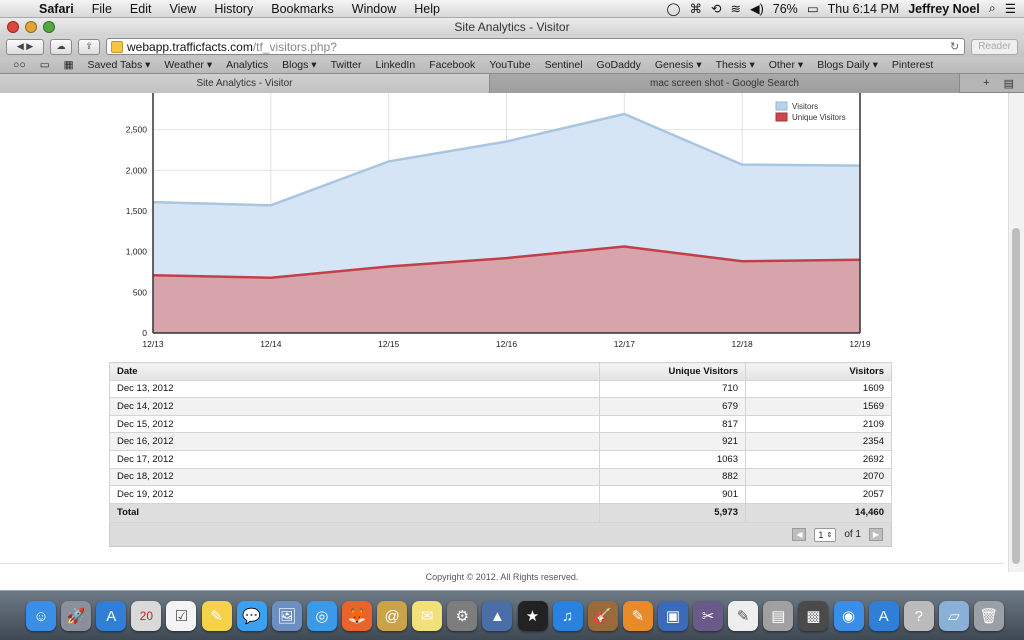  What do you see at coordinates (119, 65) in the screenshot?
I see `bookmark-saved-tabs: Saved Tabs ▾` at bounding box center [119, 65].